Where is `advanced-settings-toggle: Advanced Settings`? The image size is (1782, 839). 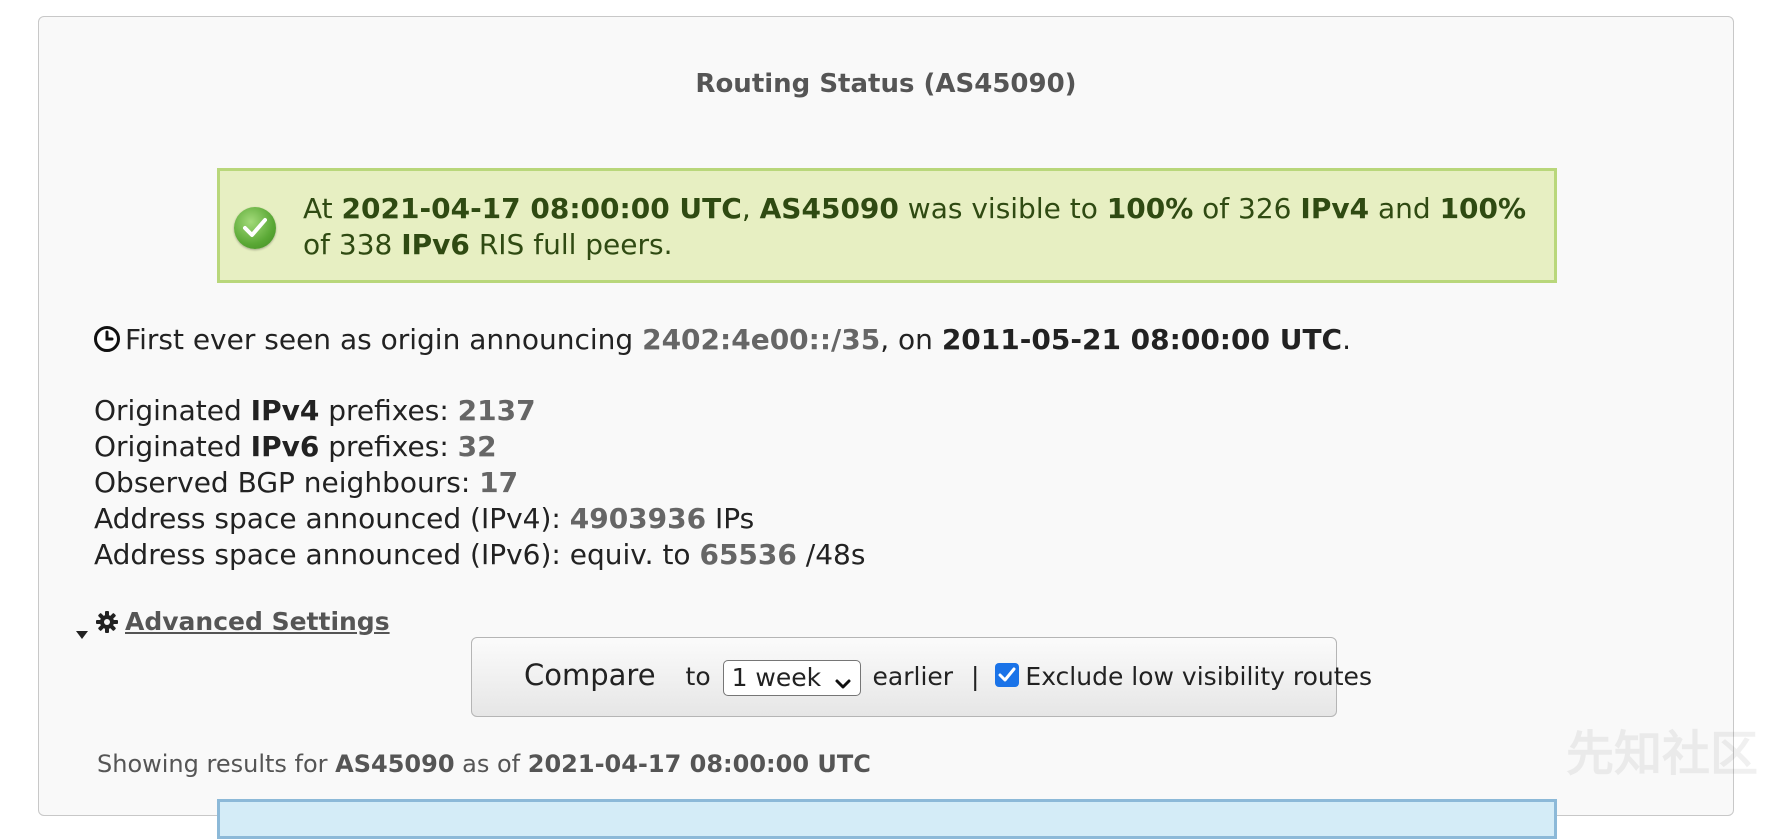 advanced-settings-toggle: Advanced Settings is located at coordinates (232, 627).